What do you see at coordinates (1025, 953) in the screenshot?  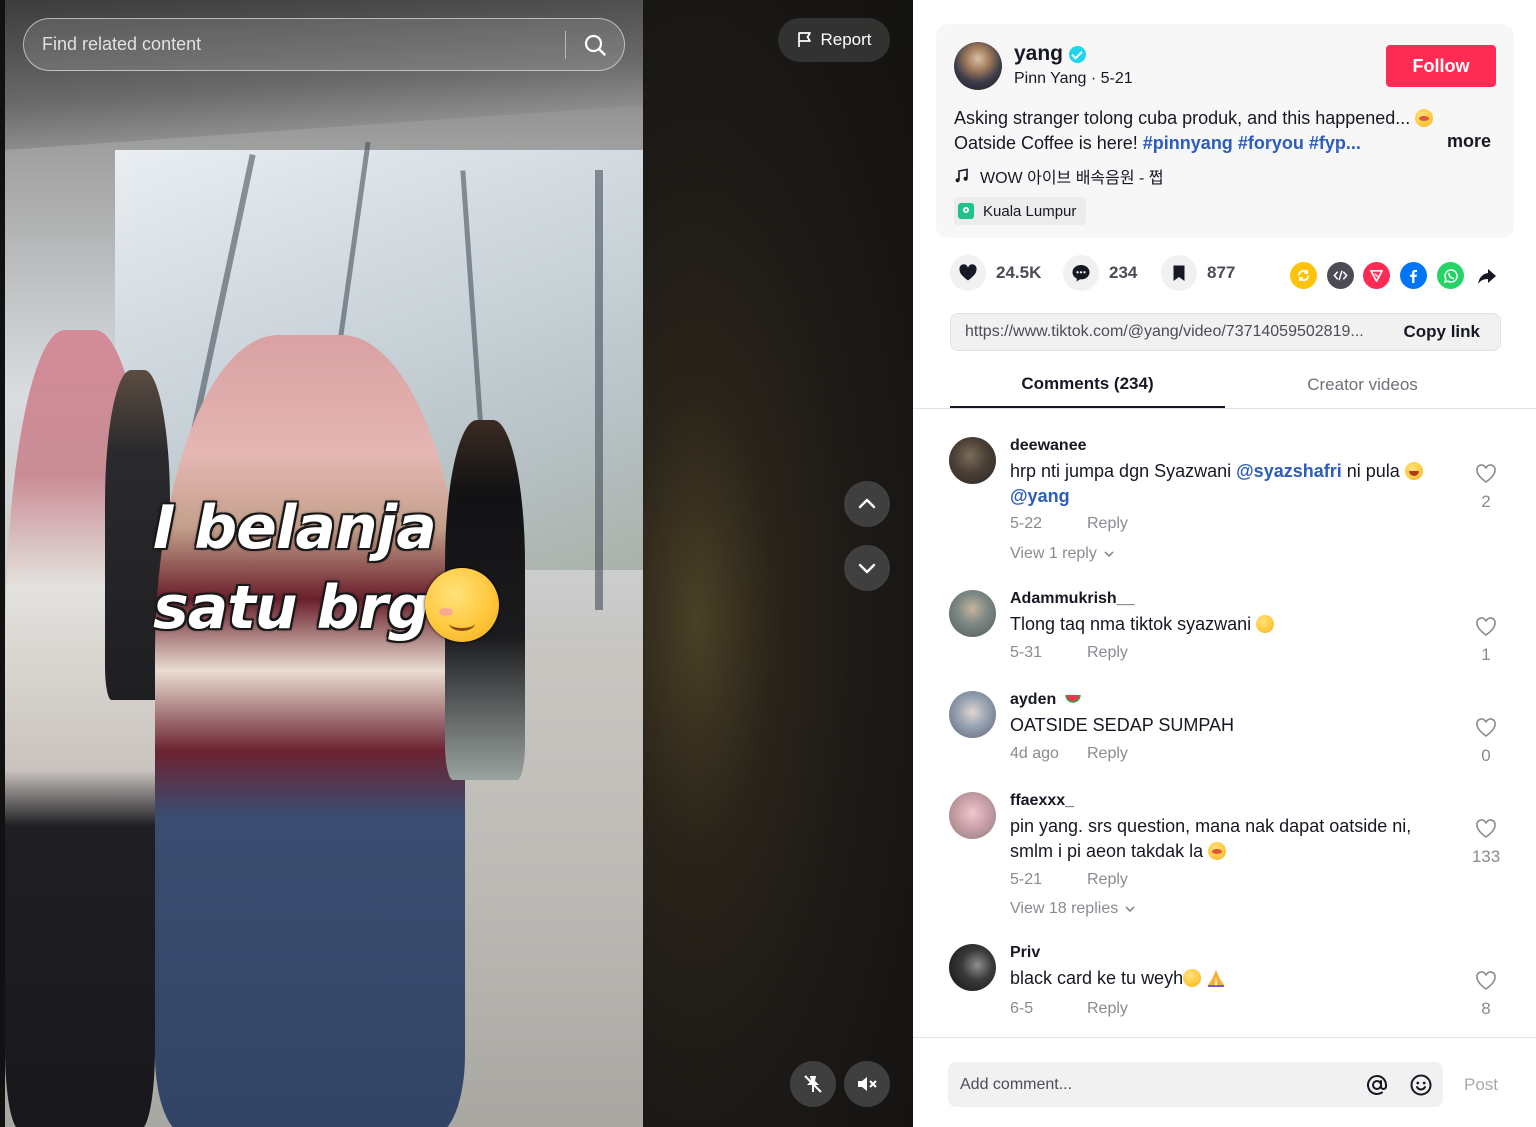 I see `commenter-username: Priv` at bounding box center [1025, 953].